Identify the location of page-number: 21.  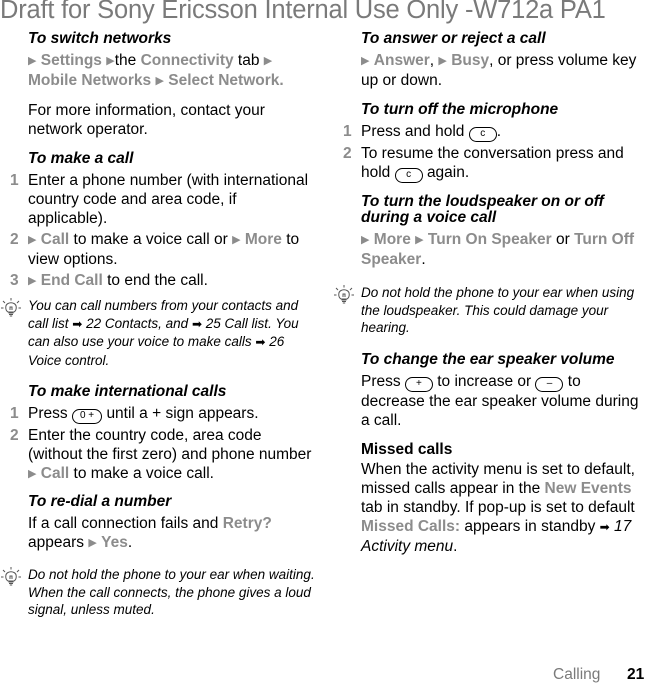
(636, 674).